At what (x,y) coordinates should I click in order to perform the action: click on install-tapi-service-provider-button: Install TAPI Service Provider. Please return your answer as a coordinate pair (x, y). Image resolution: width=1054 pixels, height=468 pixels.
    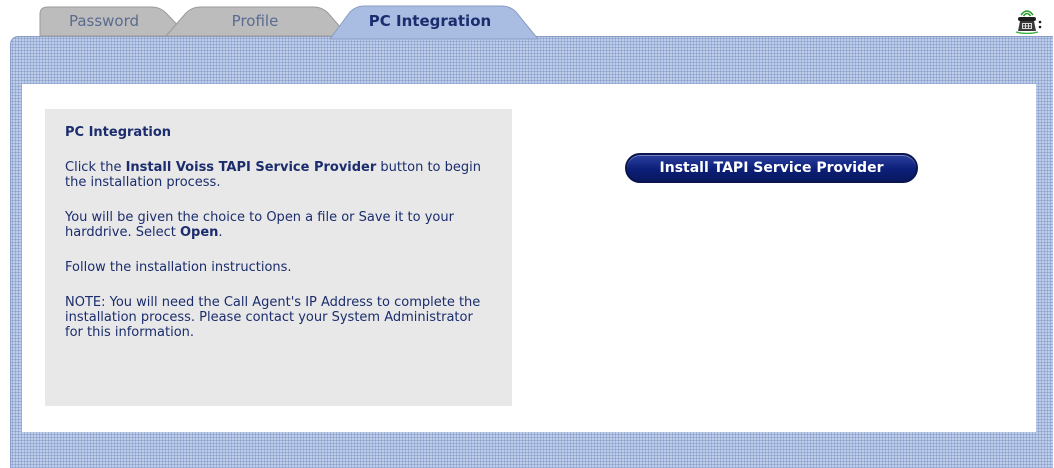
    Looking at the image, I should click on (771, 168).